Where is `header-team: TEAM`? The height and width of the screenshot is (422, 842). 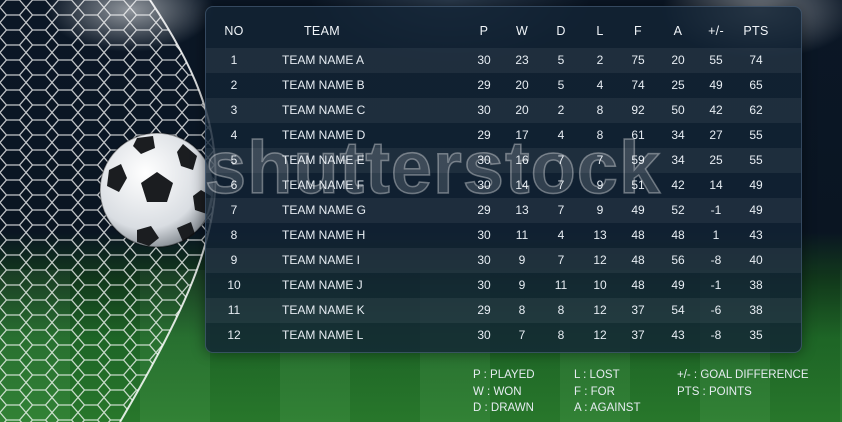 header-team: TEAM is located at coordinates (322, 31).